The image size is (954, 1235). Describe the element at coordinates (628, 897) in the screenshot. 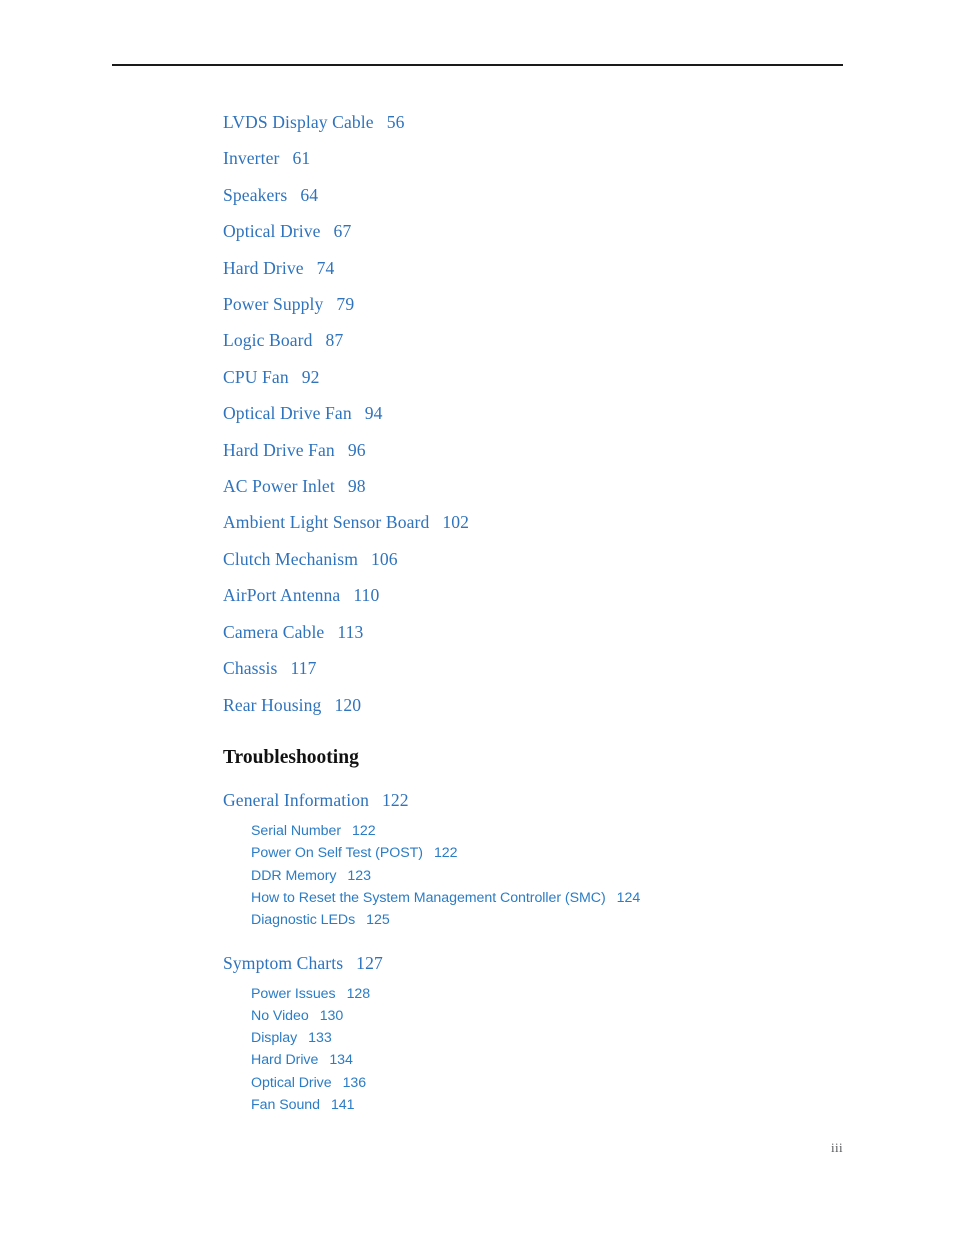

I see `toc-sub-entry-page-number: 124` at that location.